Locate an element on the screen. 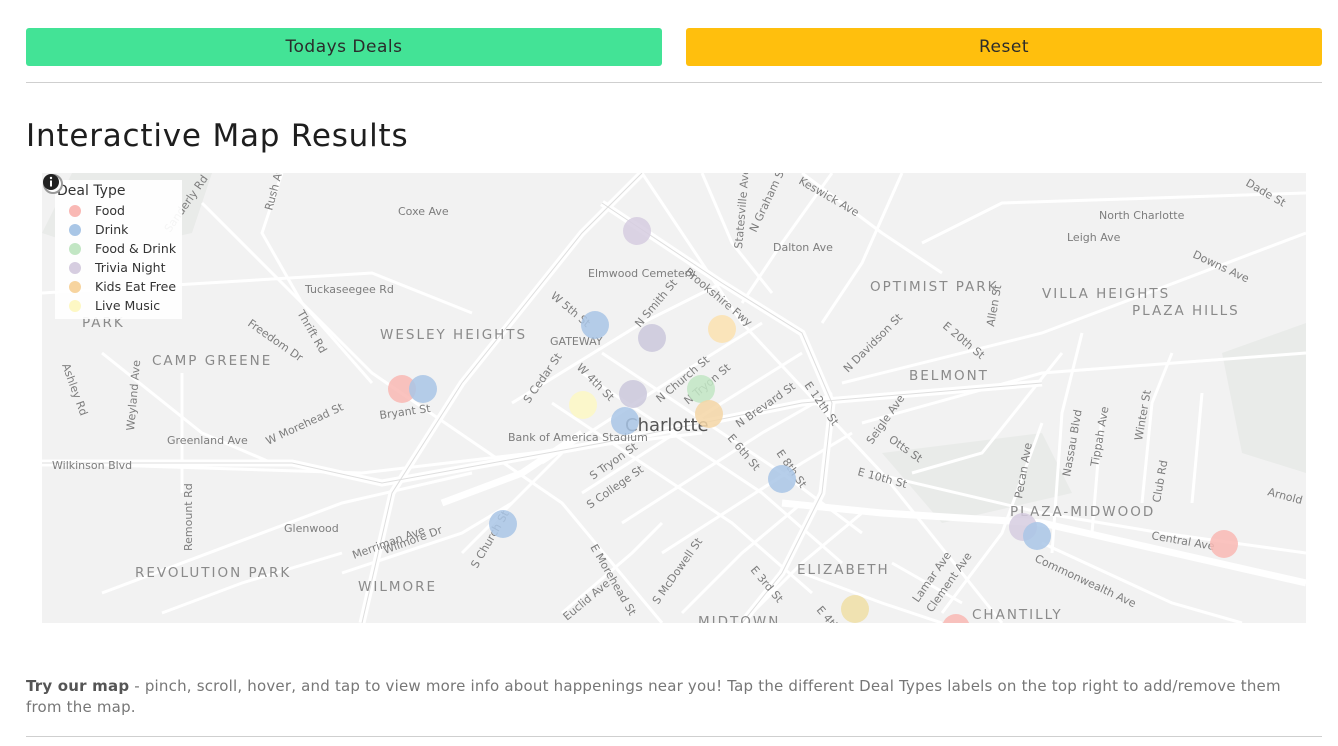 The height and width of the screenshot is (746, 1338). street-label: Arnold is located at coordinates (1285, 496).